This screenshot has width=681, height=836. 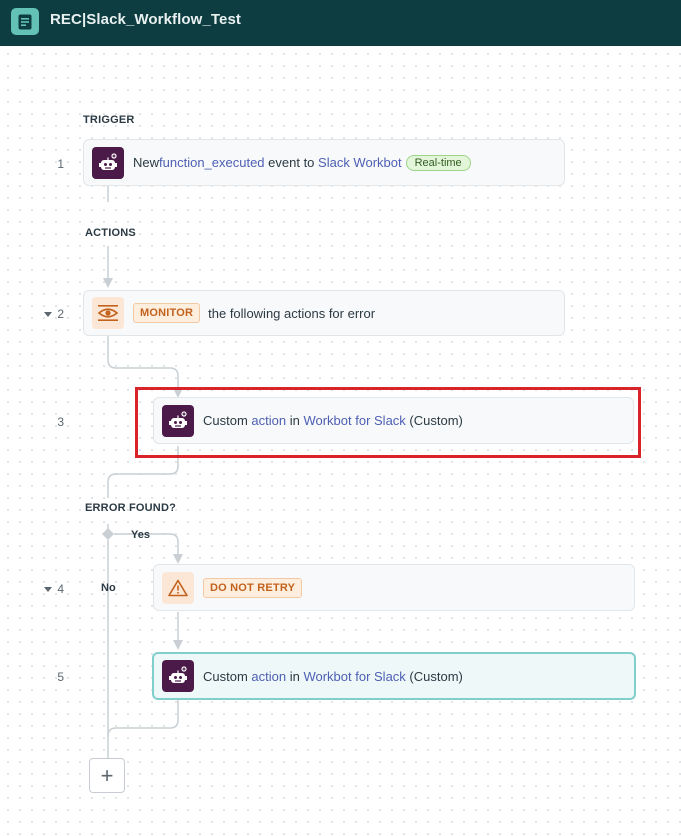 I want to click on selection-highlight, so click(x=388, y=422).